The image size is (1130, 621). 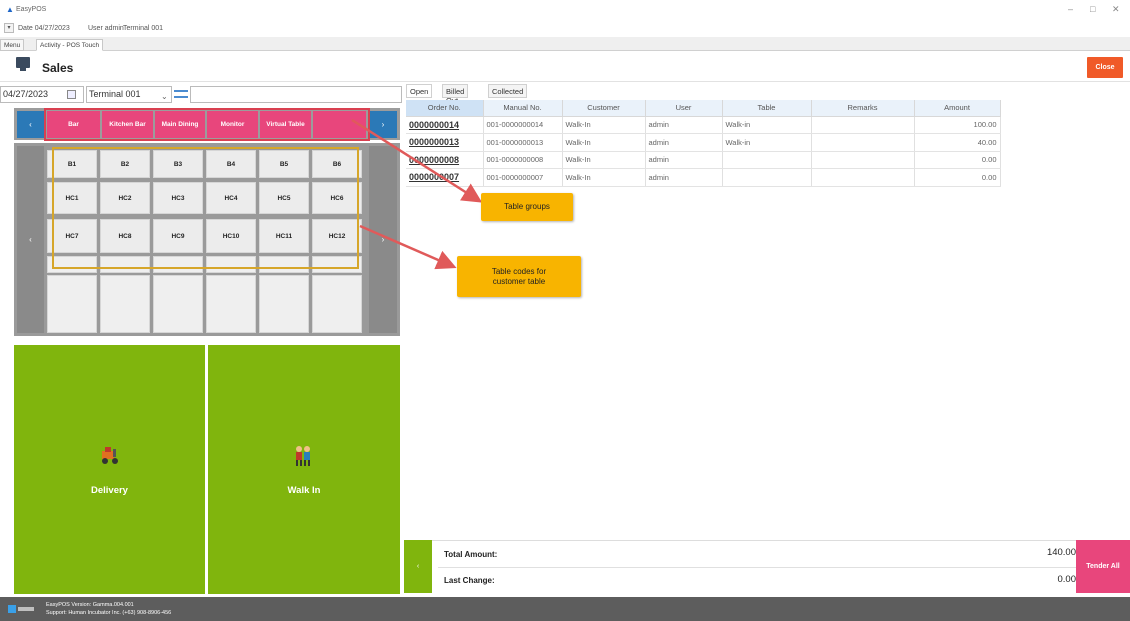 What do you see at coordinates (1067, 579) in the screenshot?
I see `last-change-value: 0.00` at bounding box center [1067, 579].